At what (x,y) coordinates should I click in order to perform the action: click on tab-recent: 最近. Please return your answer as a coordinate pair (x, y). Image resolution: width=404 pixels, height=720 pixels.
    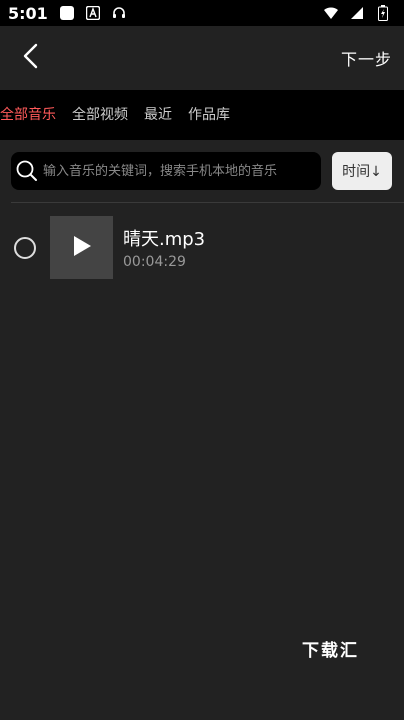
    Looking at the image, I should click on (158, 115).